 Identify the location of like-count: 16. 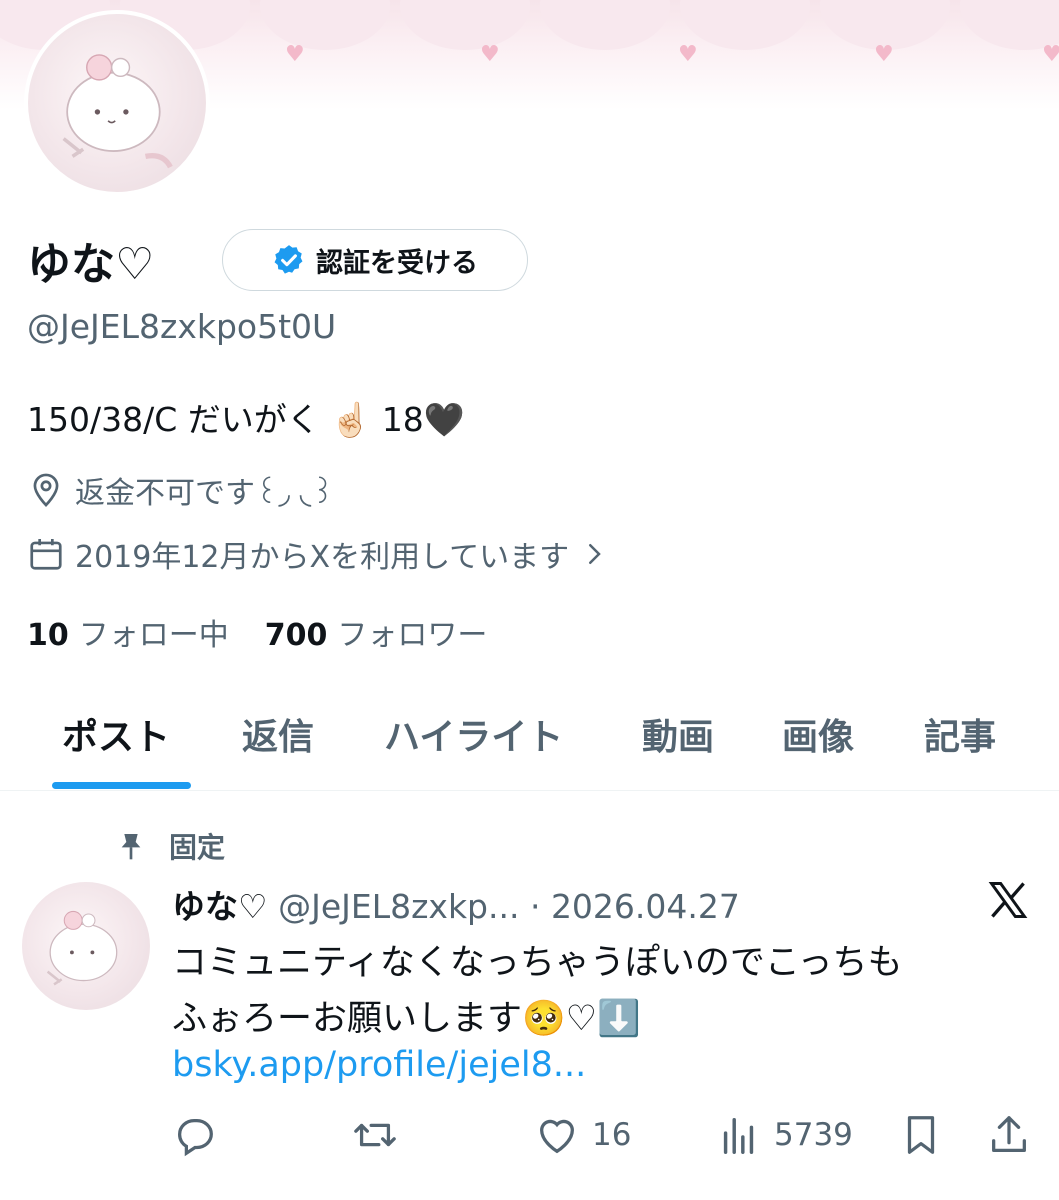
(612, 1135).